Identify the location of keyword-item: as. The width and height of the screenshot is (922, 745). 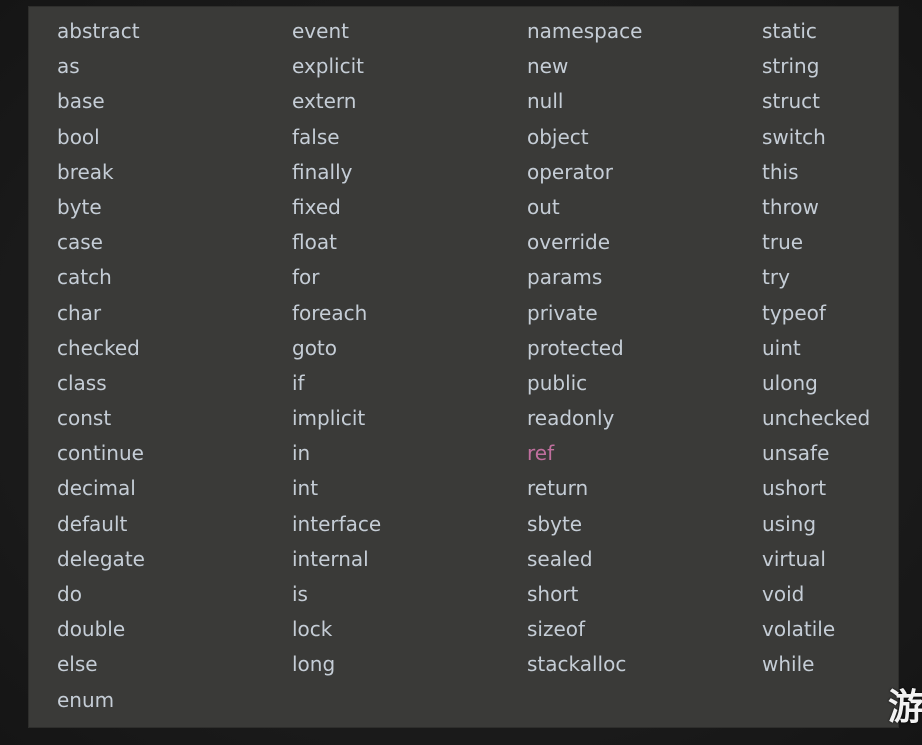
(68, 66).